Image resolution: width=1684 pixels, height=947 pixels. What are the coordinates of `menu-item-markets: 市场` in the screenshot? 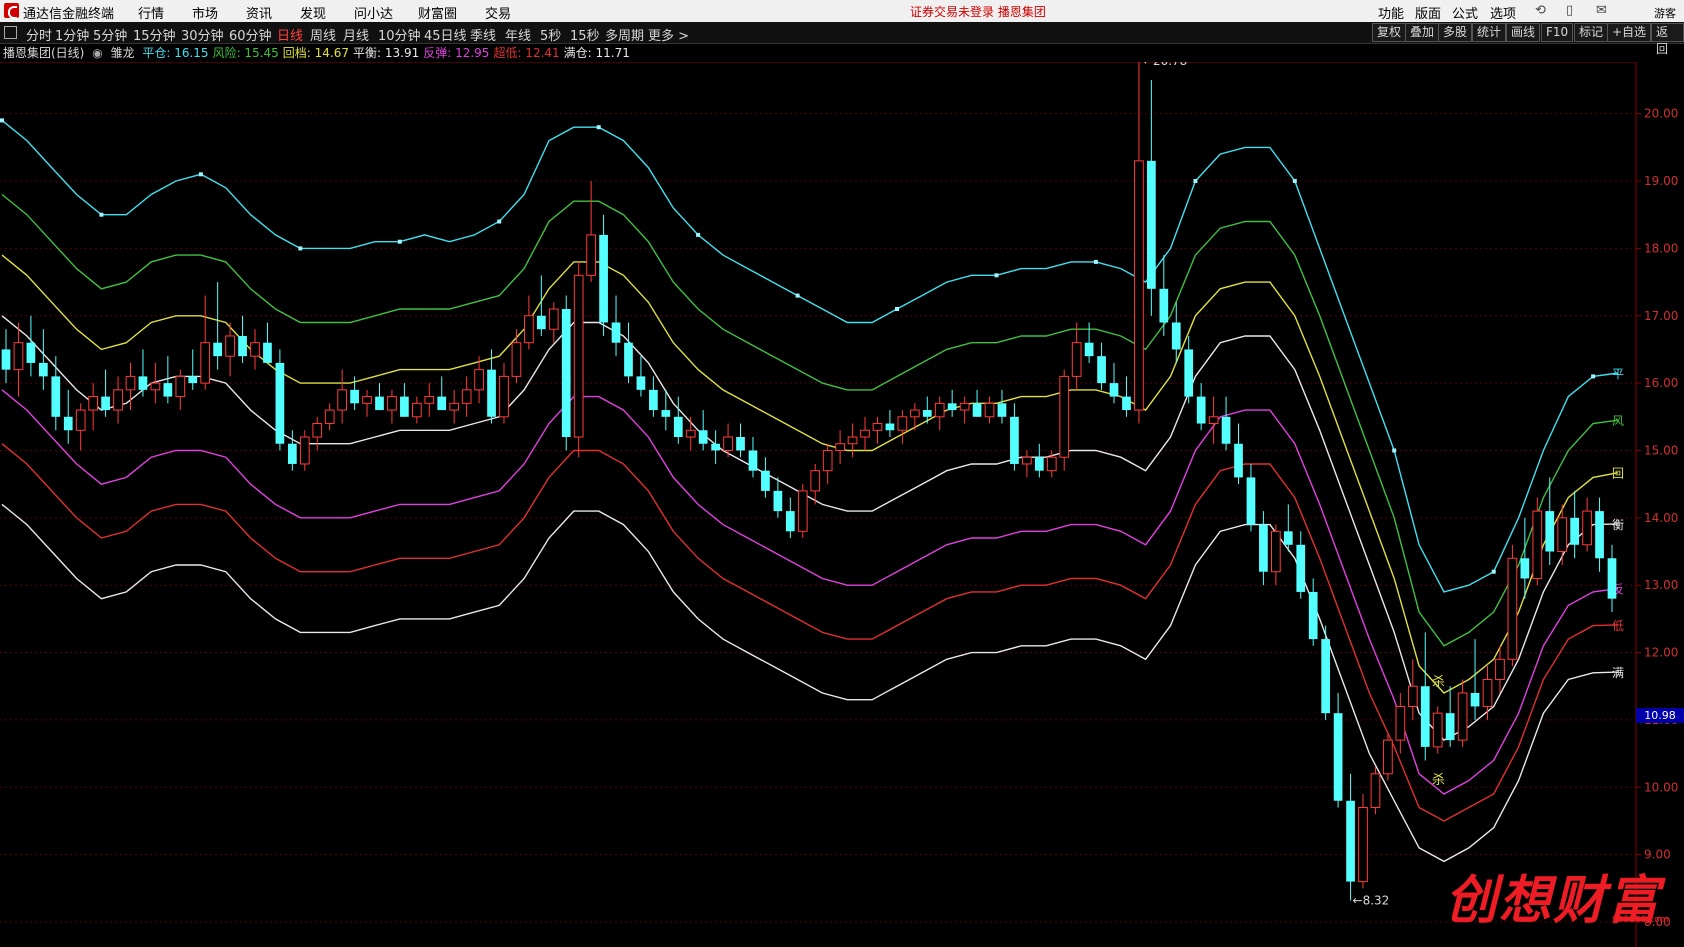 It's located at (205, 12).